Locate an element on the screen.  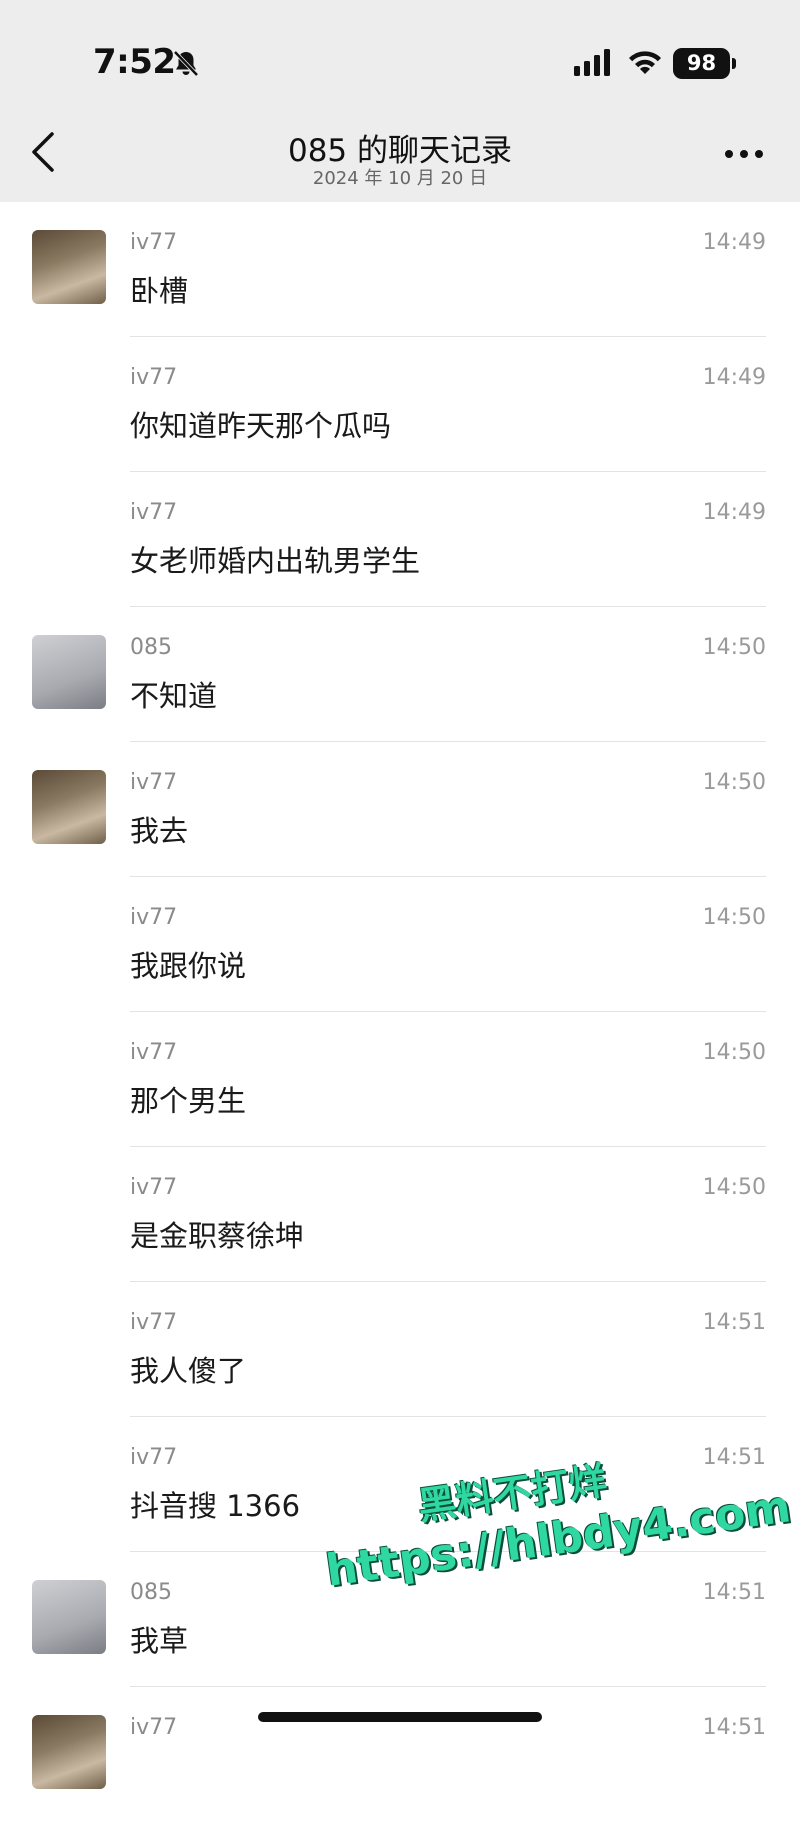
message-text: 那个男生 is located at coordinates (188, 1101).